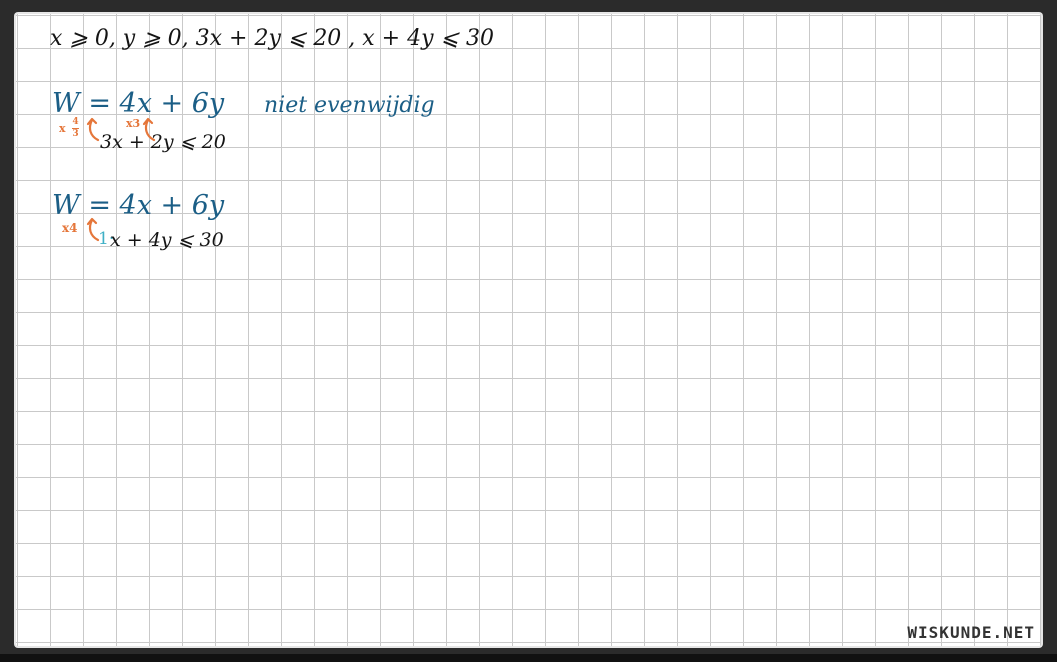  Describe the element at coordinates (163, 142) in the screenshot. I see `constraint-1-text: 3x + 2y ⩽ 20` at that location.